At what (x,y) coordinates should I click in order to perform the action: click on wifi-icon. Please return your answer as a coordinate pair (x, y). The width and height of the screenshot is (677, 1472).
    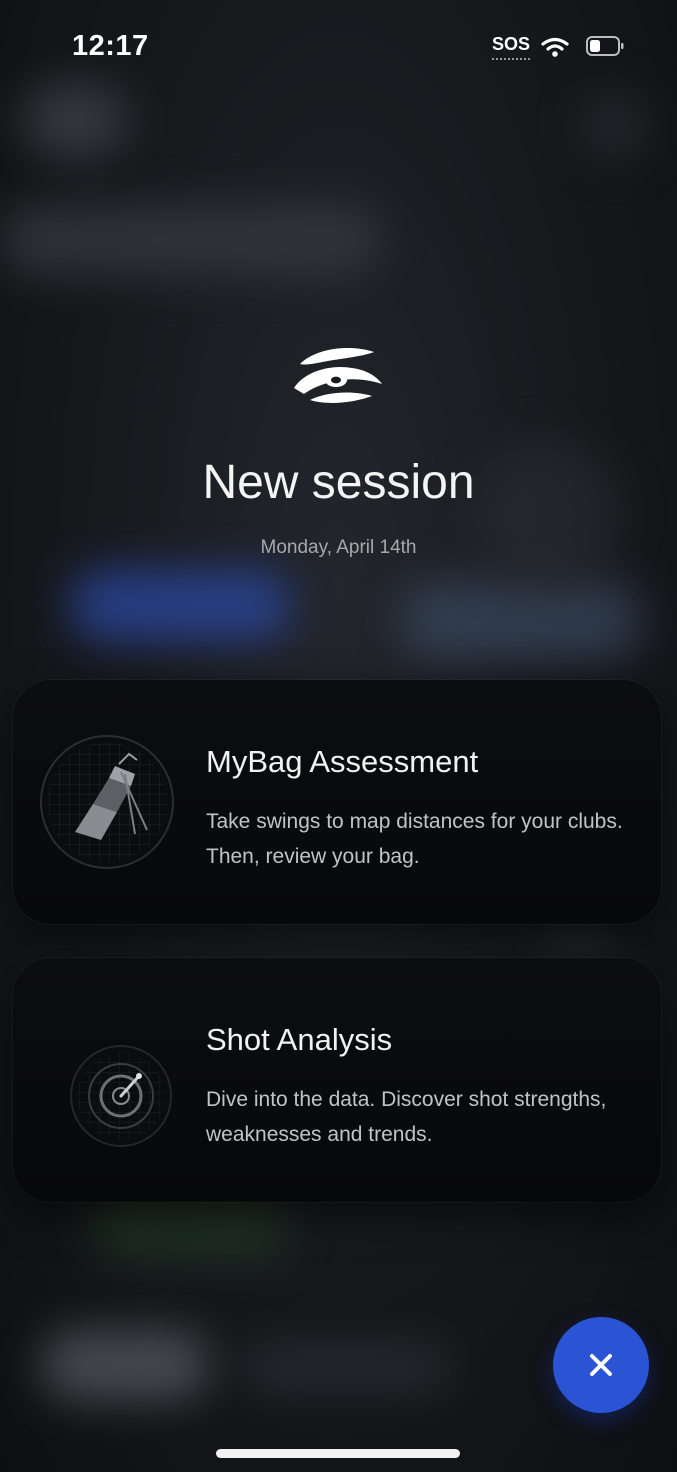
    Looking at the image, I should click on (555, 47).